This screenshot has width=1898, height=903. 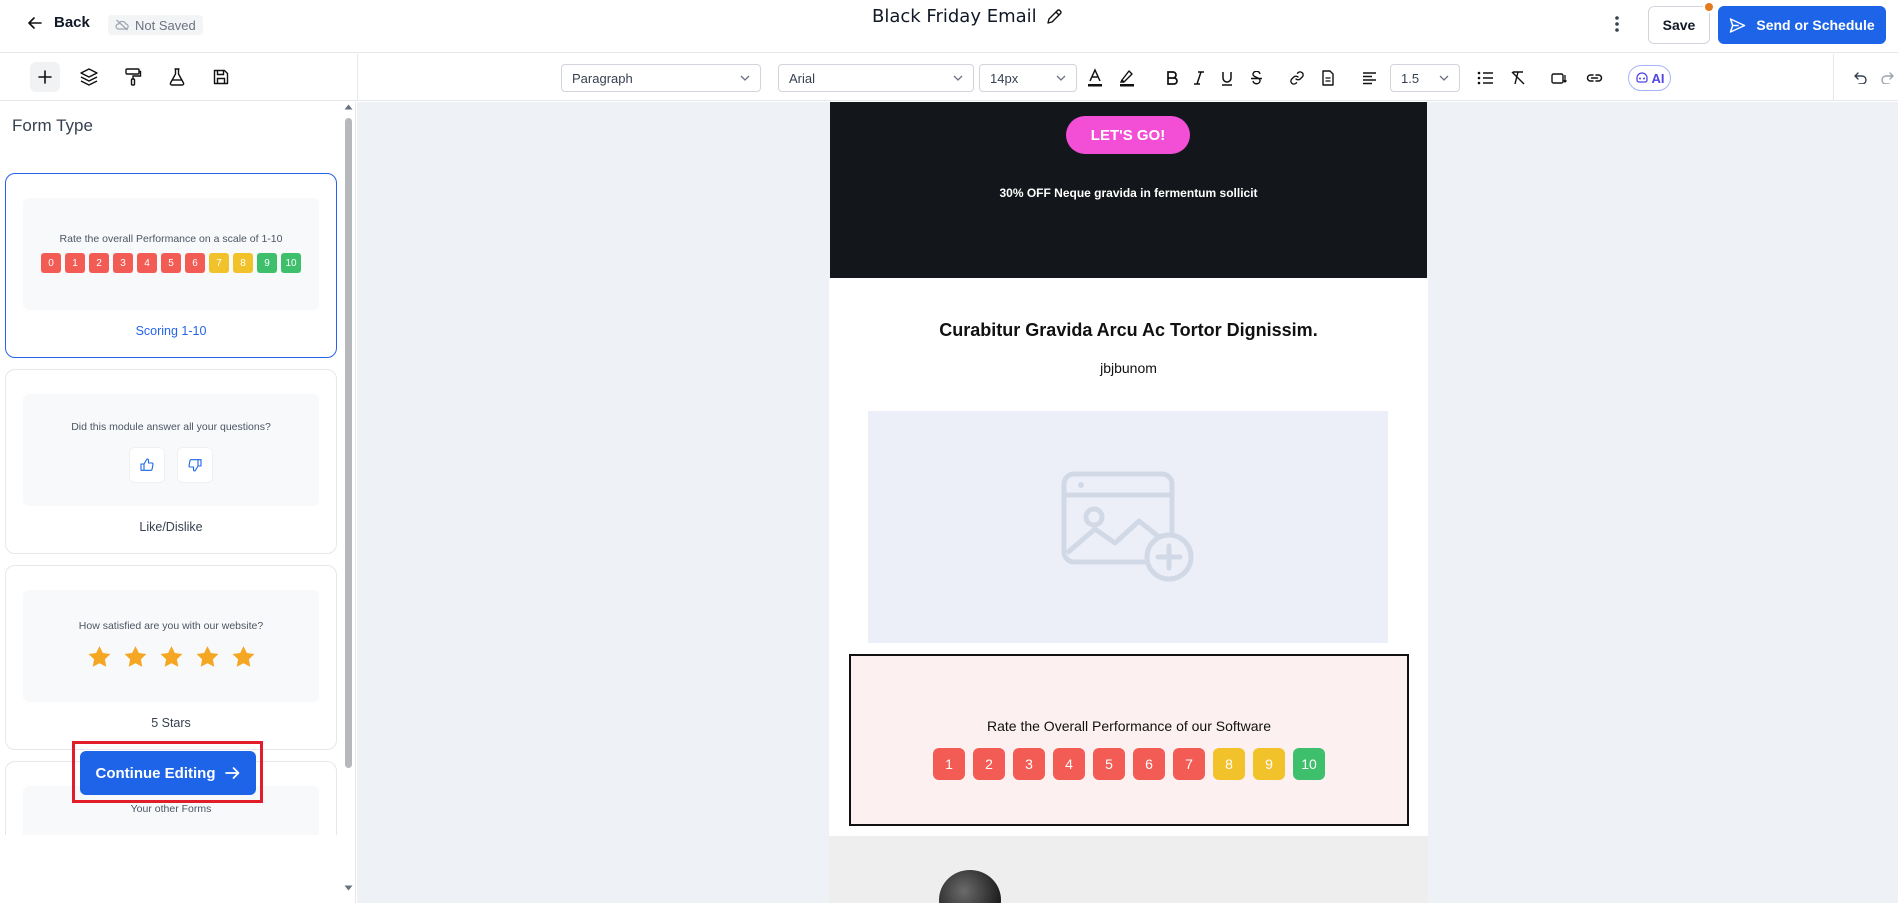 What do you see at coordinates (267, 263) in the screenshot?
I see `mini-score: 9` at bounding box center [267, 263].